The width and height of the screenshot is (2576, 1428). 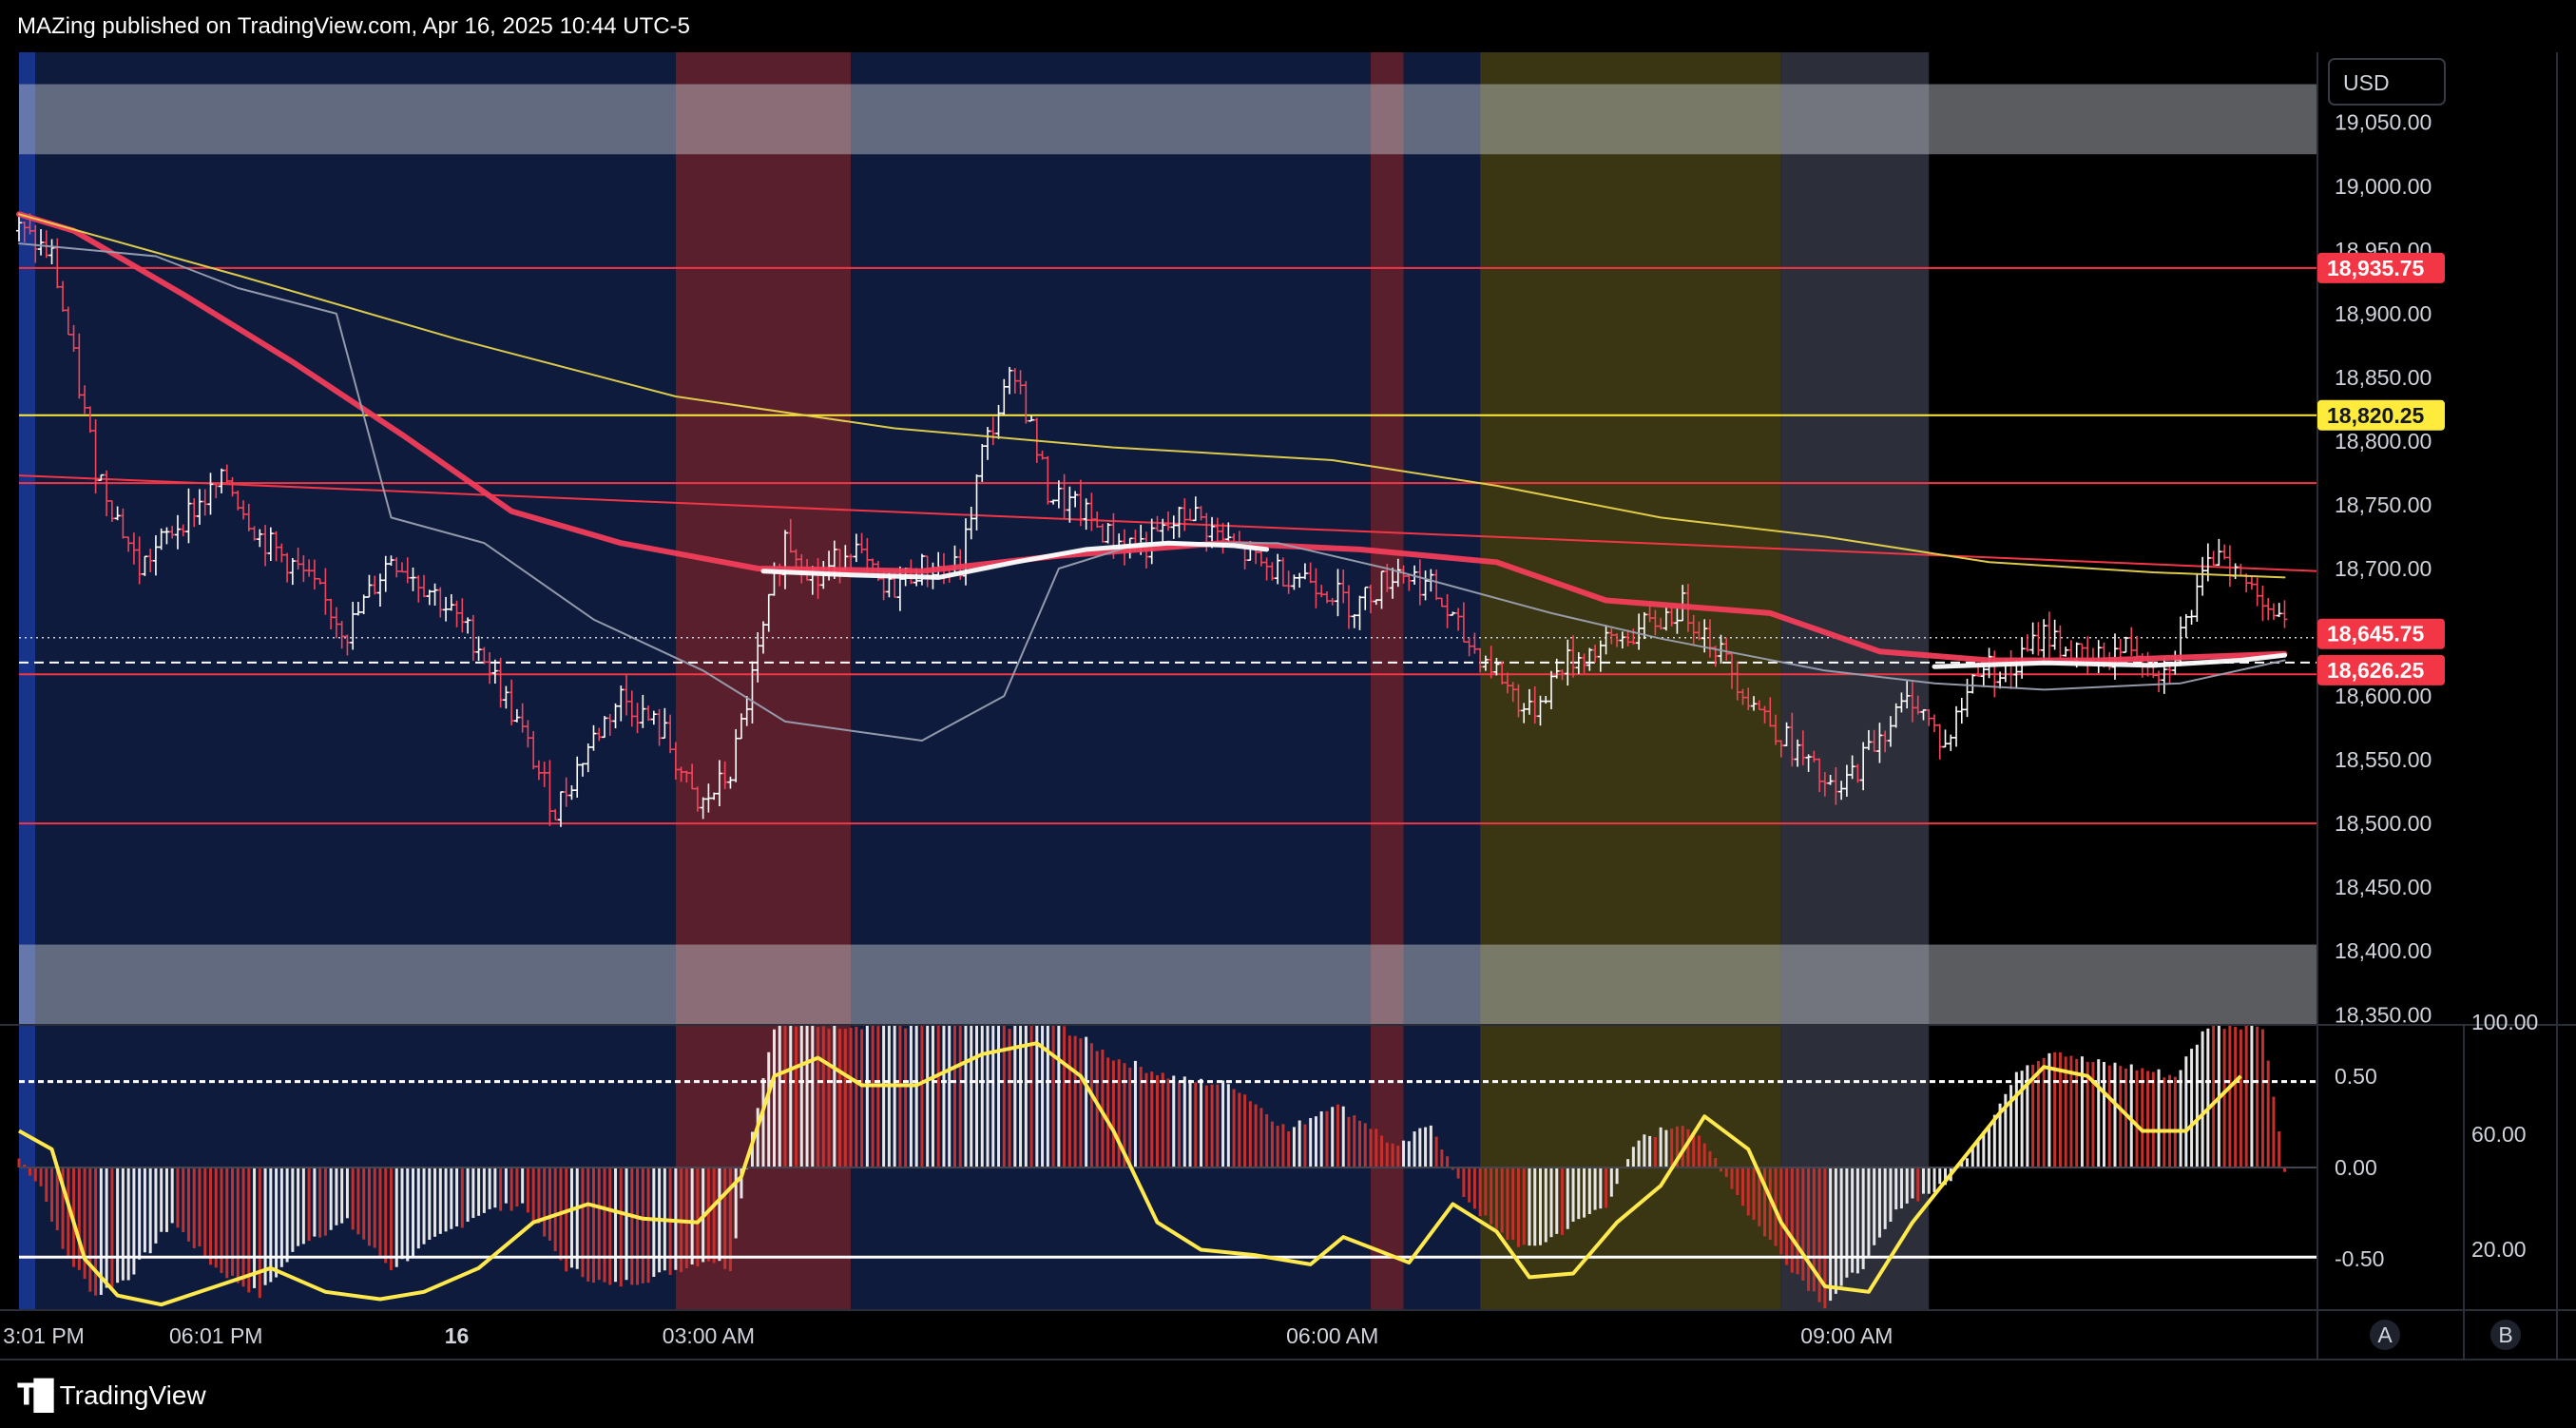 I want to click on corner-button-a: A, so click(x=2385, y=1335).